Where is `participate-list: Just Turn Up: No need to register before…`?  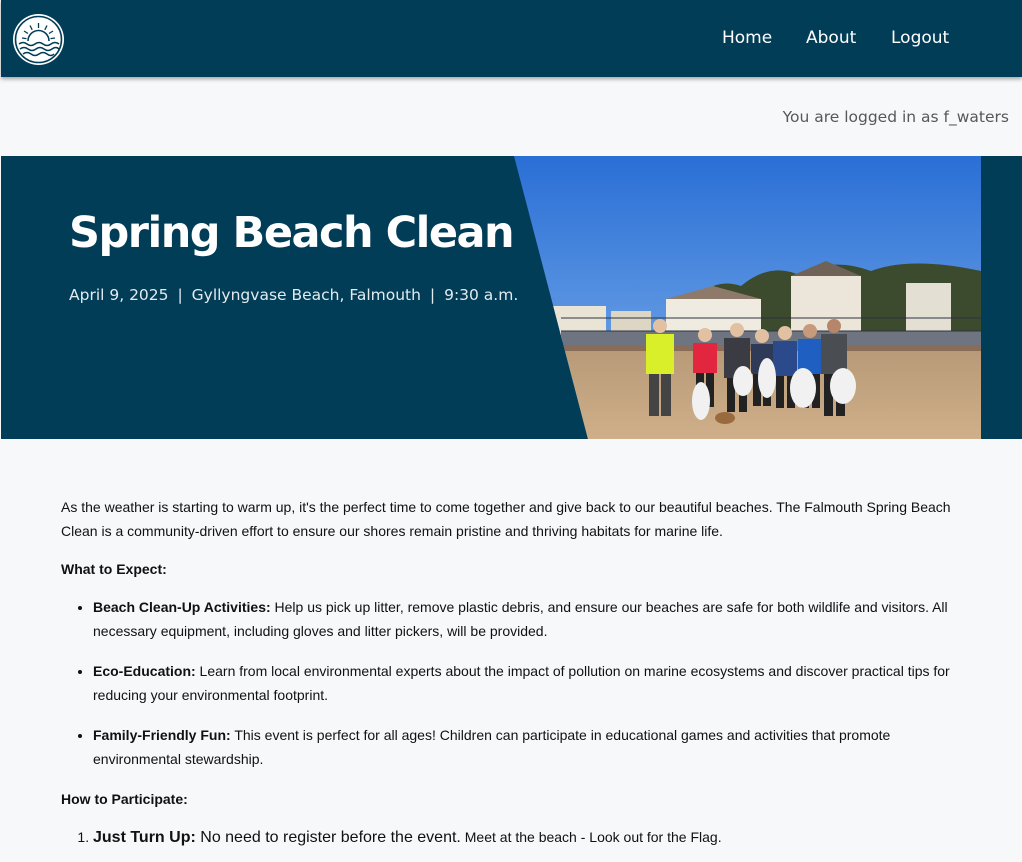
participate-list: Just Turn Up: No need to register before… is located at coordinates (527, 837).